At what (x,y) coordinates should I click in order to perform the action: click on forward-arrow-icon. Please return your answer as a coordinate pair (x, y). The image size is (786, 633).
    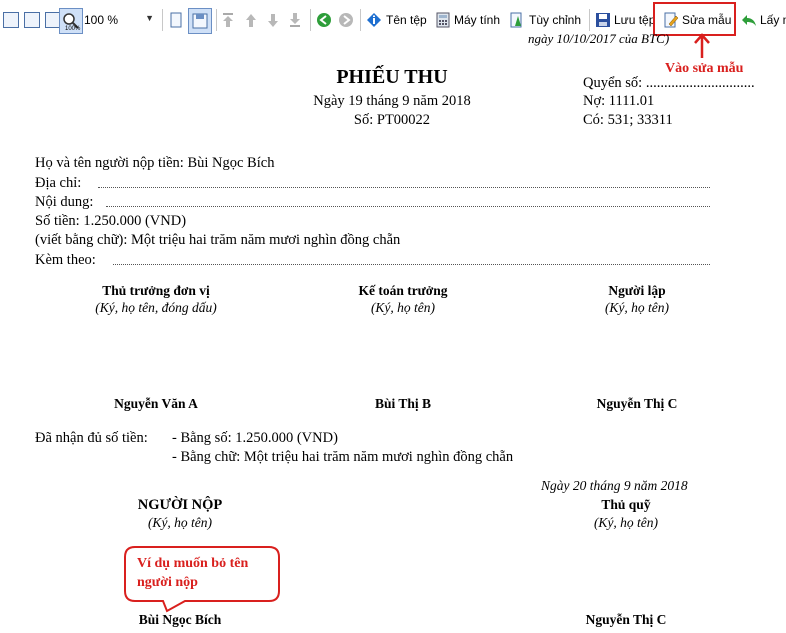
    Looking at the image, I should click on (346, 20).